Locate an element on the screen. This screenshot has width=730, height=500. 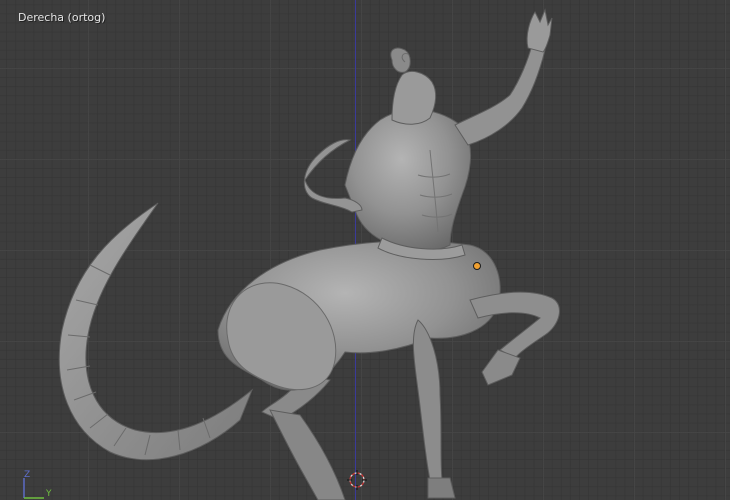
axis-z-label: Z is located at coordinates (27, 475).